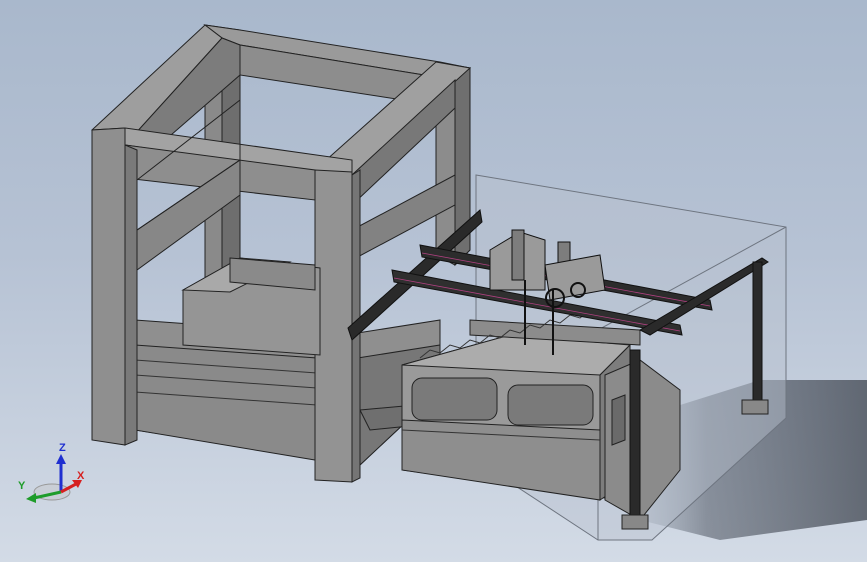  I want to click on z-axis-label: Z, so click(62, 448).